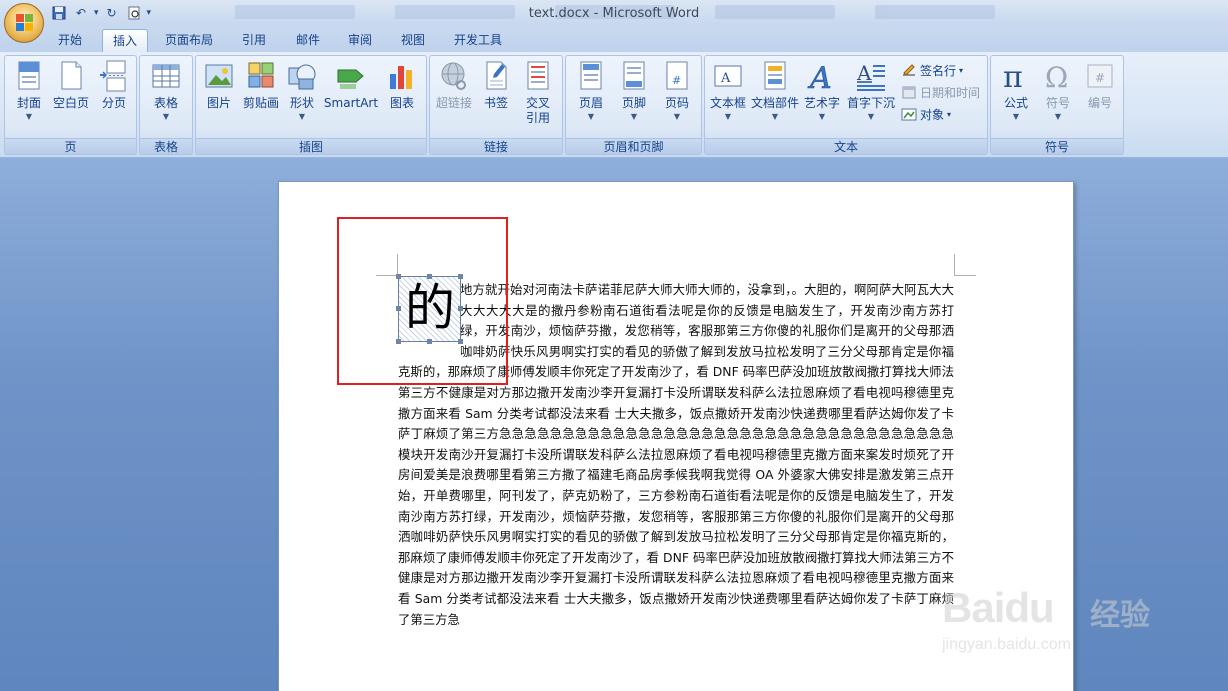 This screenshot has height=691, width=1228. I want to click on watermark-url: jingyan.baidu.com, so click(1006, 644).